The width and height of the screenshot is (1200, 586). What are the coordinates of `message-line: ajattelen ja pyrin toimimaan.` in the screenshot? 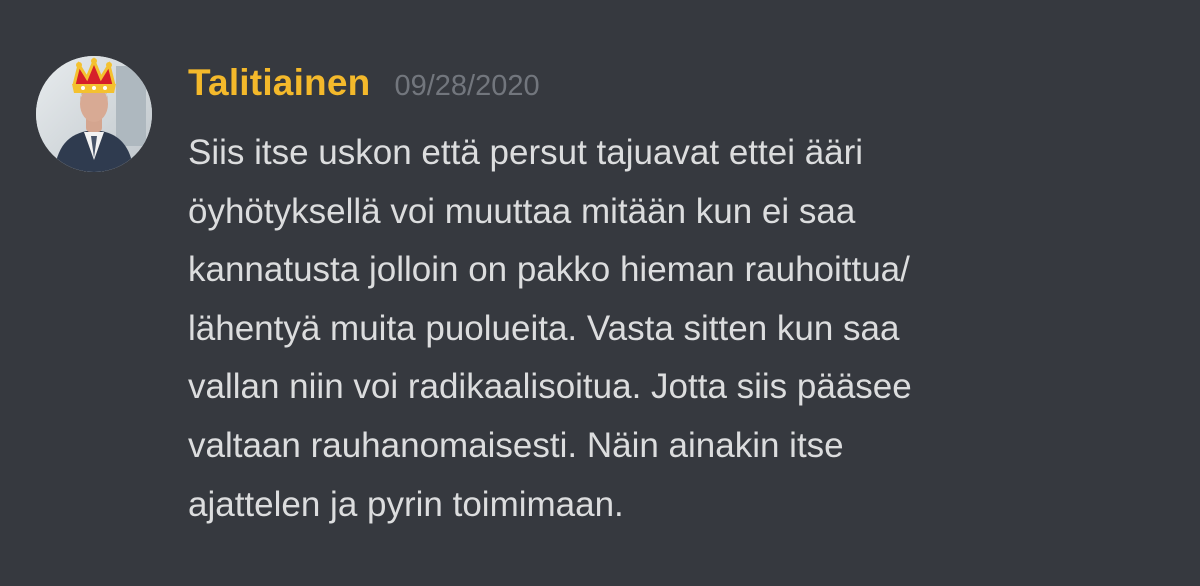 It's located at (406, 504).